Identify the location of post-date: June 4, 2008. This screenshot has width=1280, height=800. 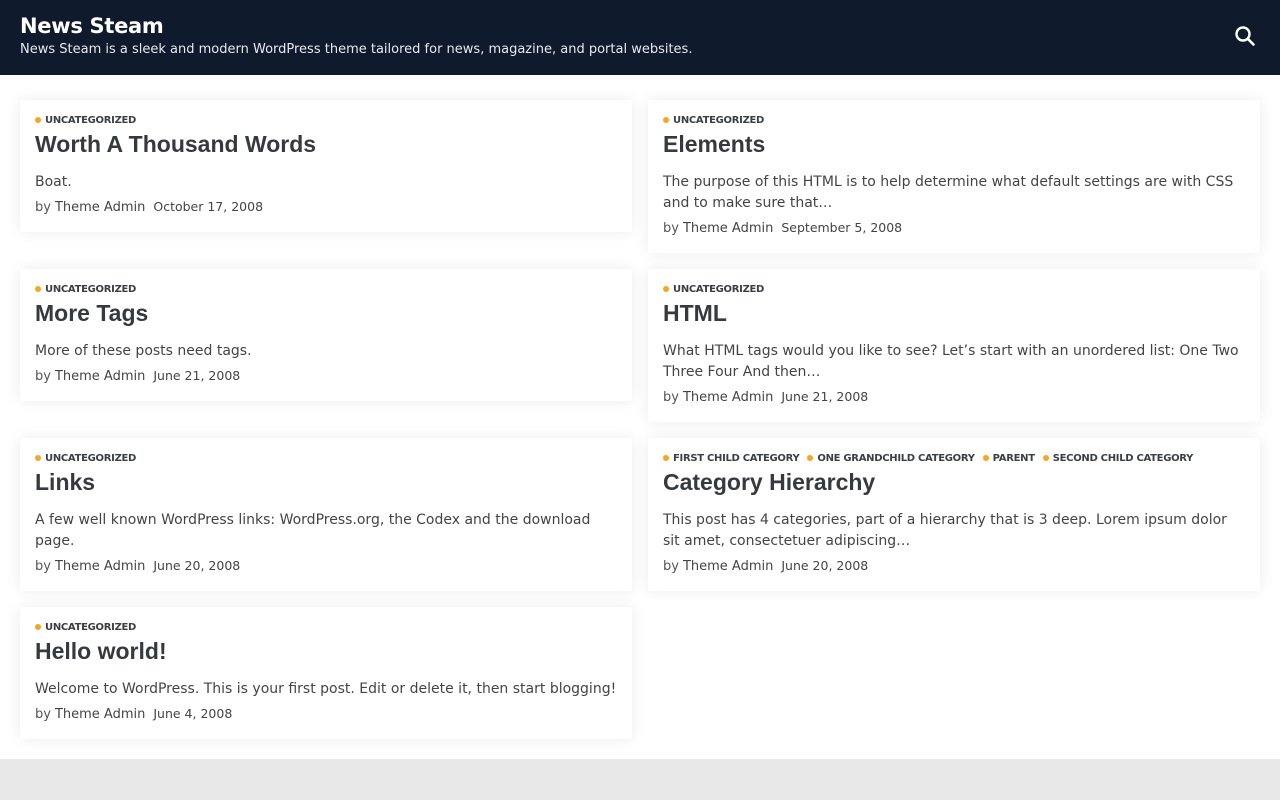
(192, 713).